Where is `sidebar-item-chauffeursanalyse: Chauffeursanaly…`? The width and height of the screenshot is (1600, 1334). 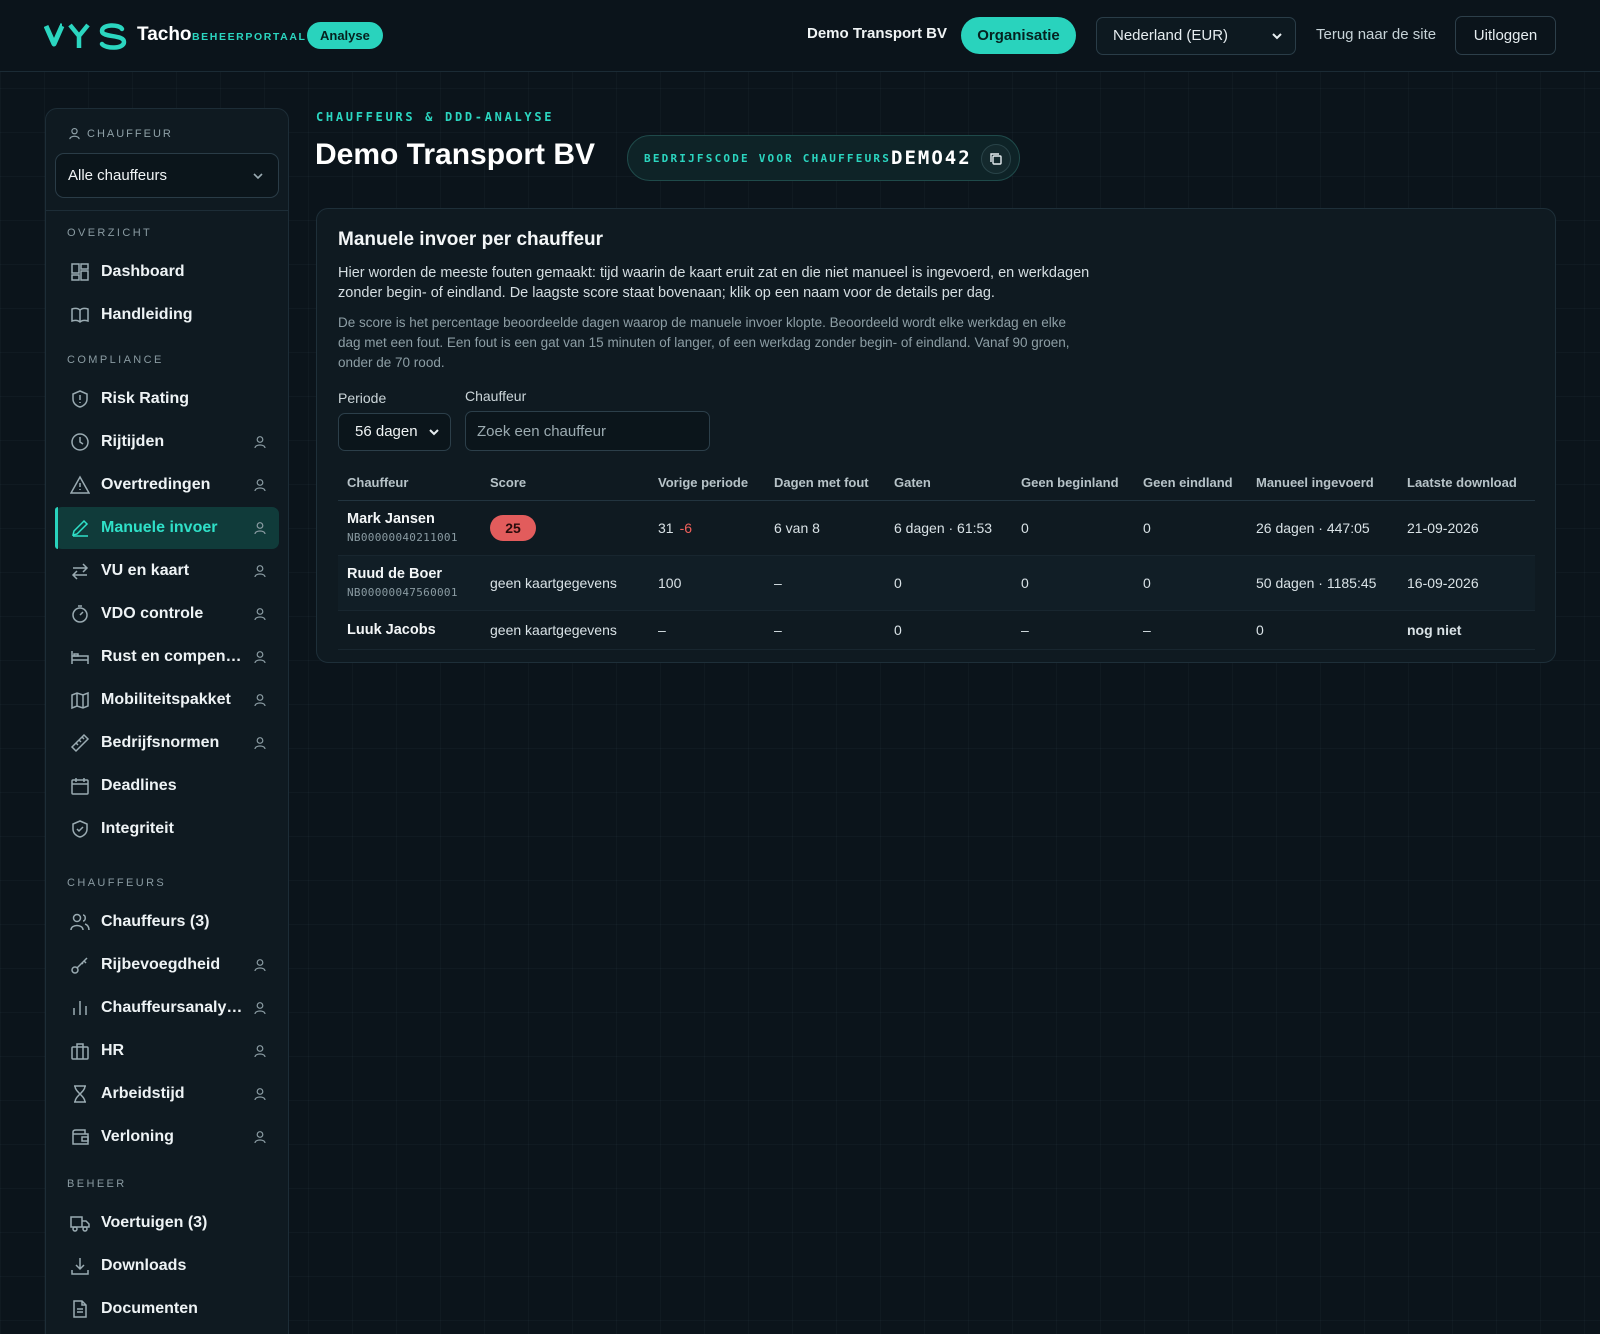 sidebar-item-chauffeursanalyse: Chauffeursanaly… is located at coordinates (167, 1008).